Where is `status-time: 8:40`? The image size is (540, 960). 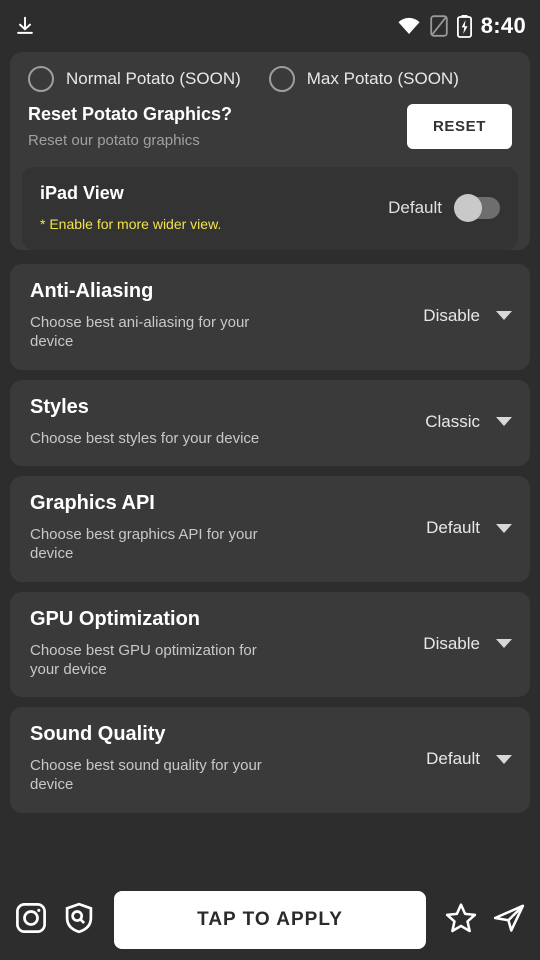 status-time: 8:40 is located at coordinates (503, 25).